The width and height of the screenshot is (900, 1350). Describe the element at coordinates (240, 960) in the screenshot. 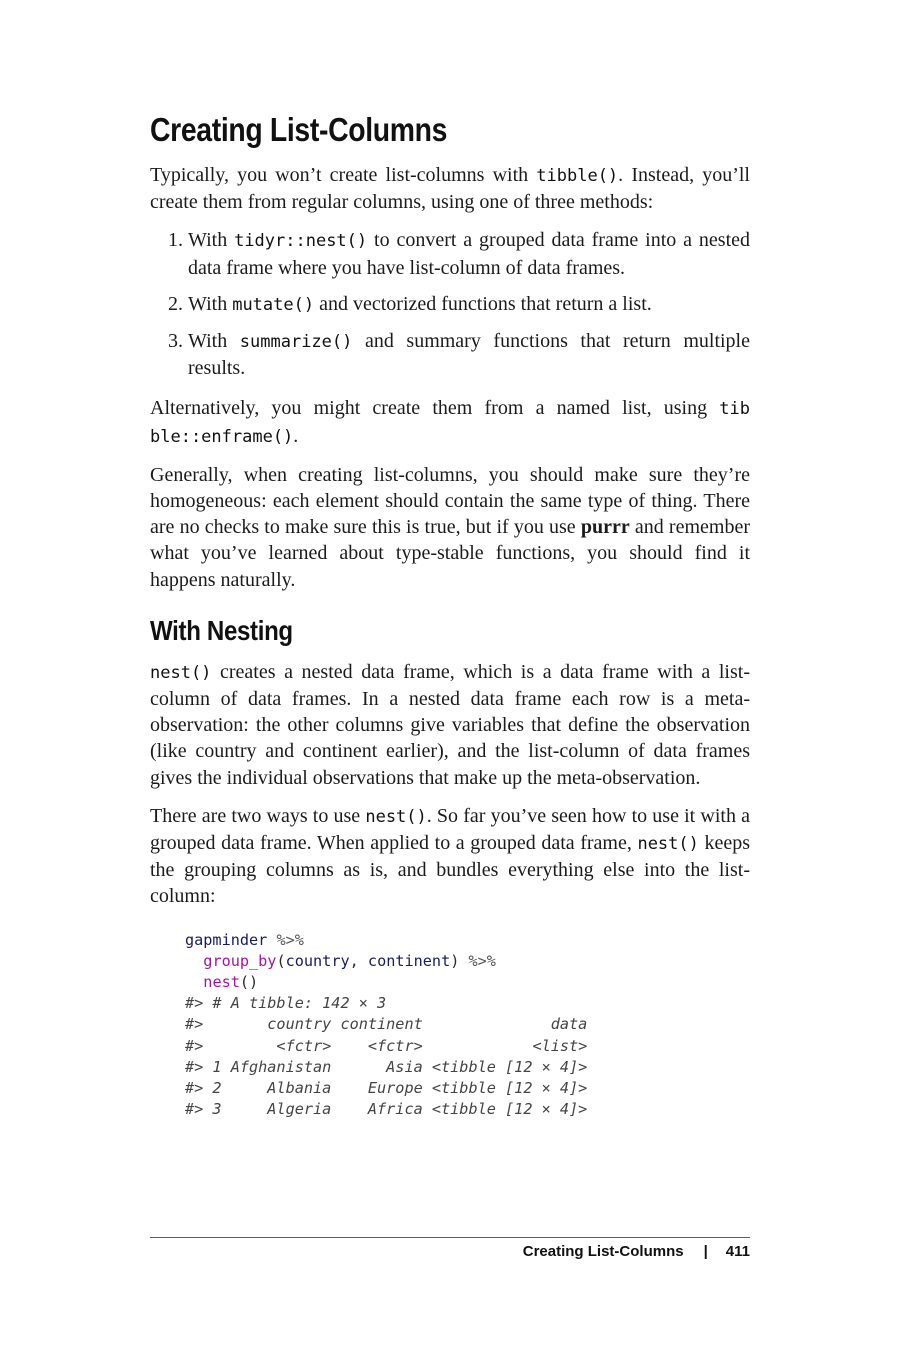

I see `code-function: group_by` at that location.